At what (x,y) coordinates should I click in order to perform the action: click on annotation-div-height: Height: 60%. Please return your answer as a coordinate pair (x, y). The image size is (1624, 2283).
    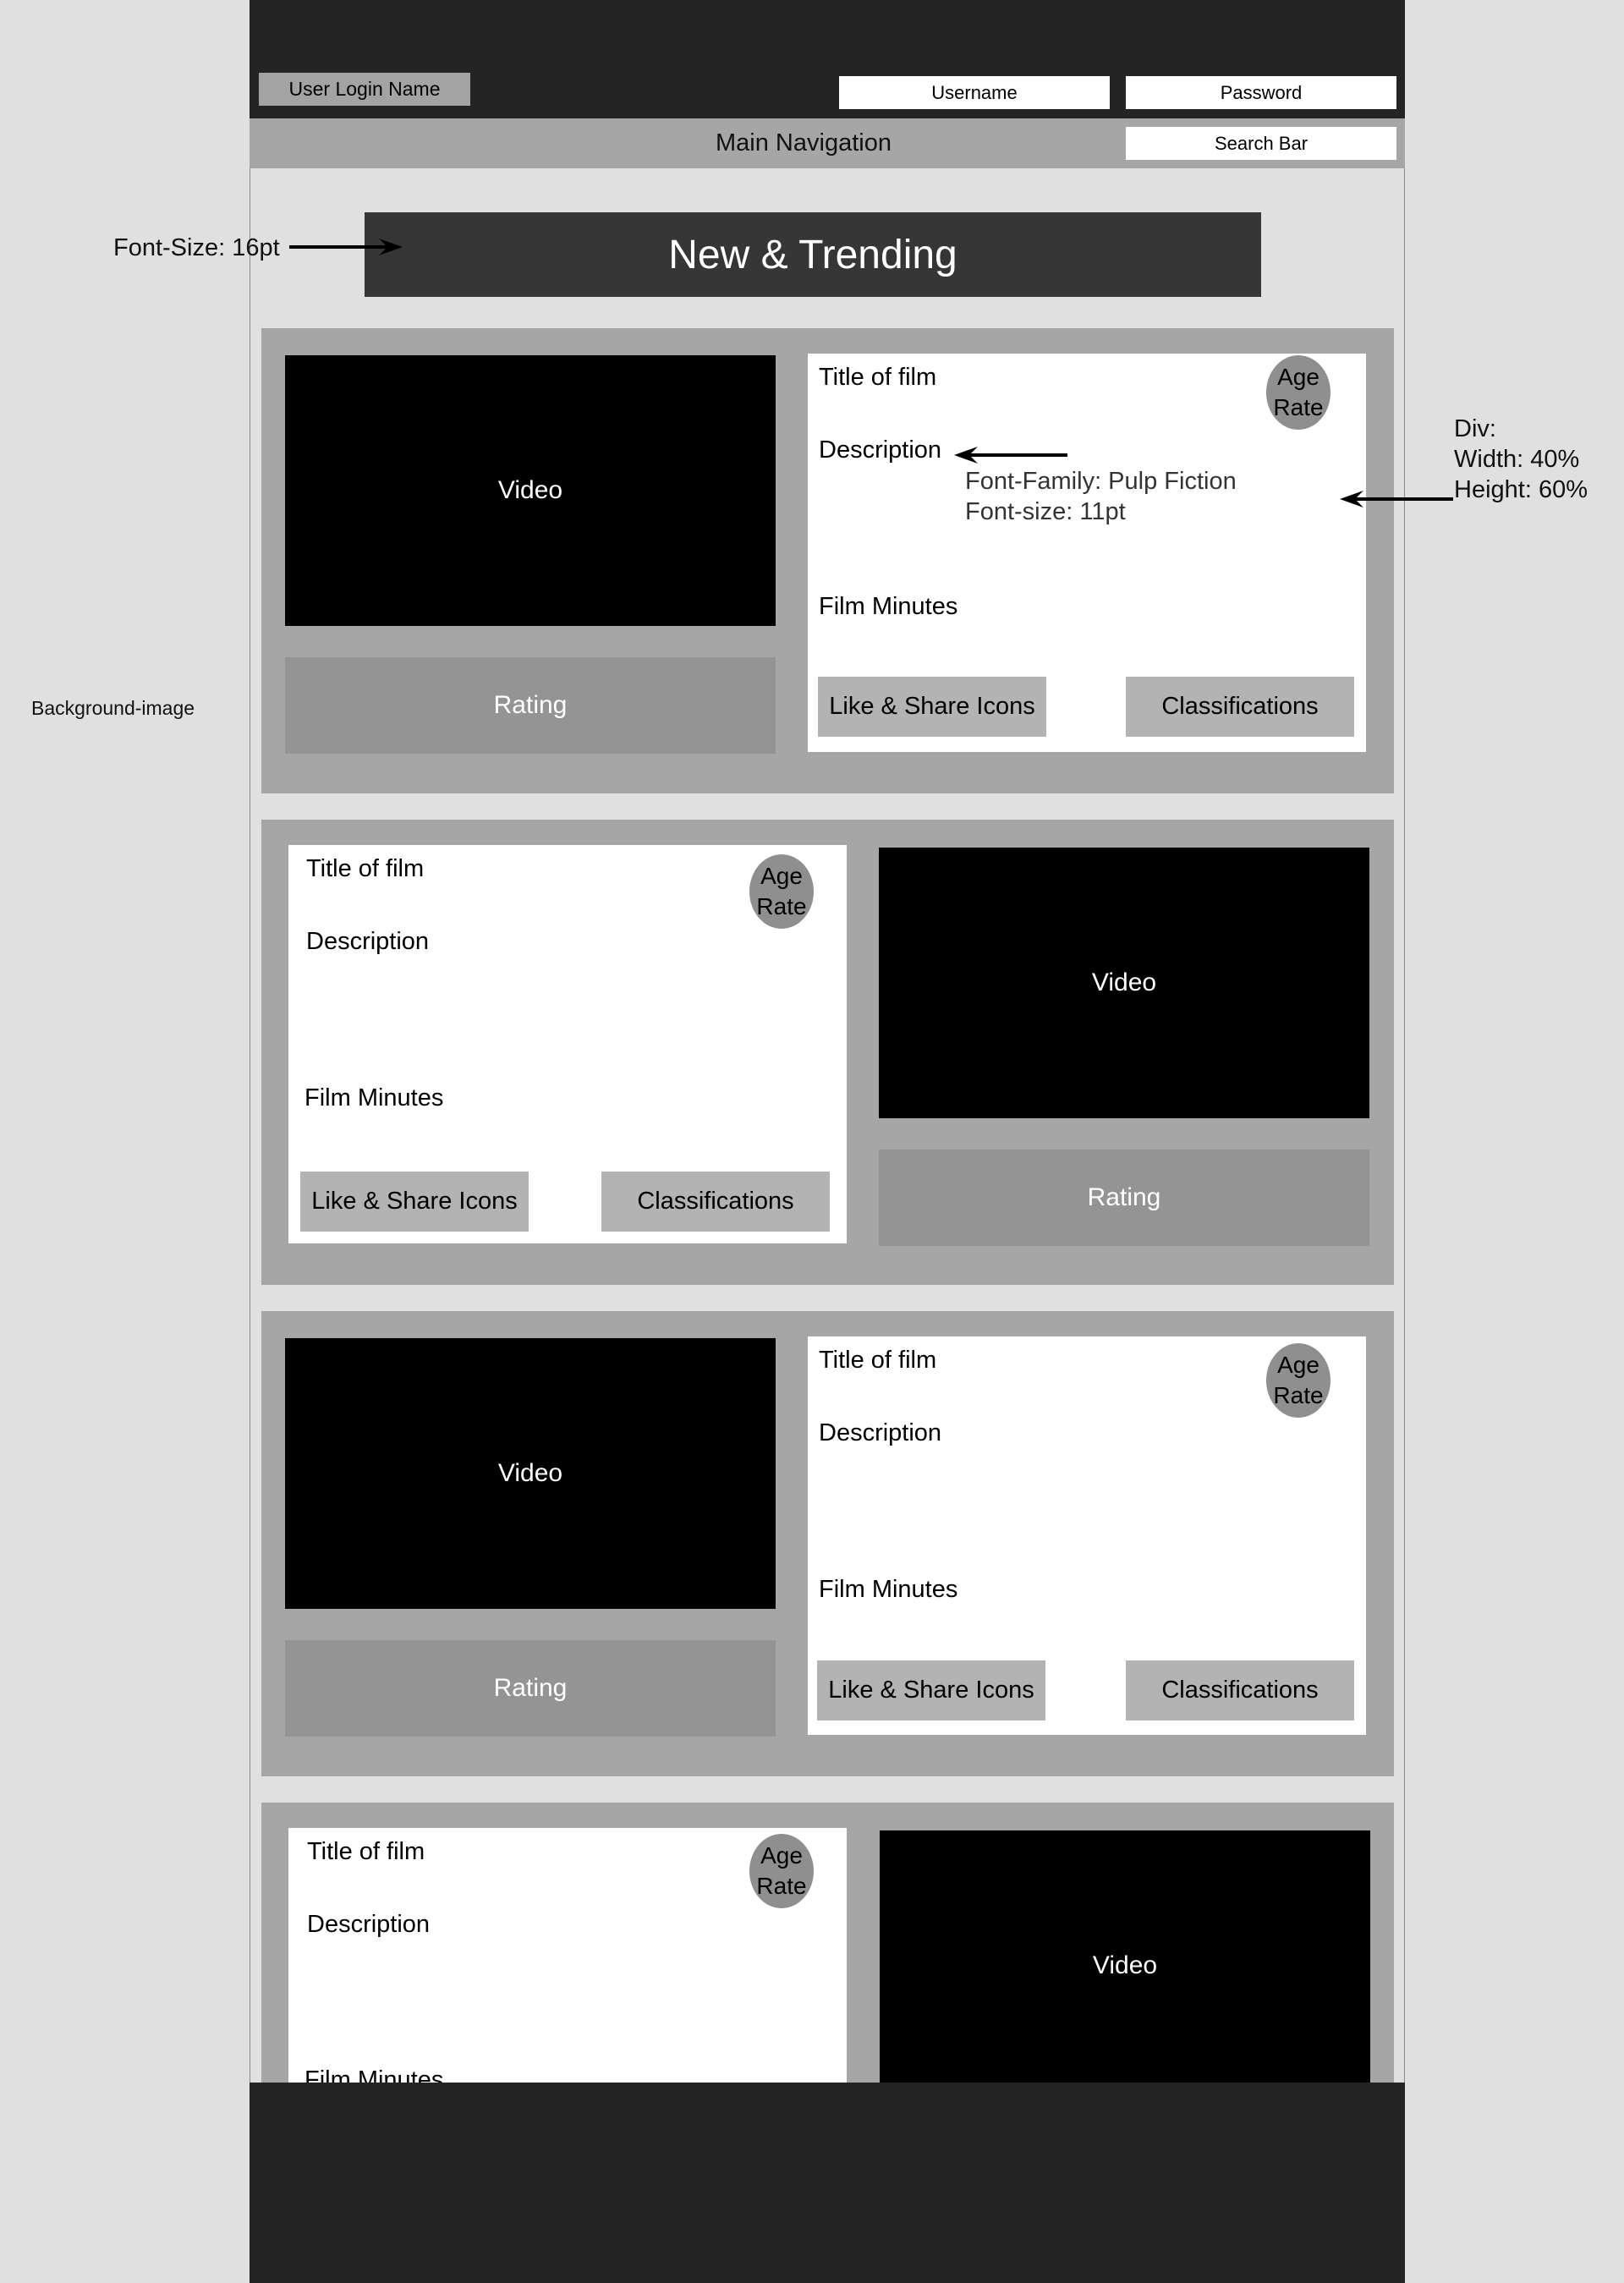
    Looking at the image, I should click on (1521, 489).